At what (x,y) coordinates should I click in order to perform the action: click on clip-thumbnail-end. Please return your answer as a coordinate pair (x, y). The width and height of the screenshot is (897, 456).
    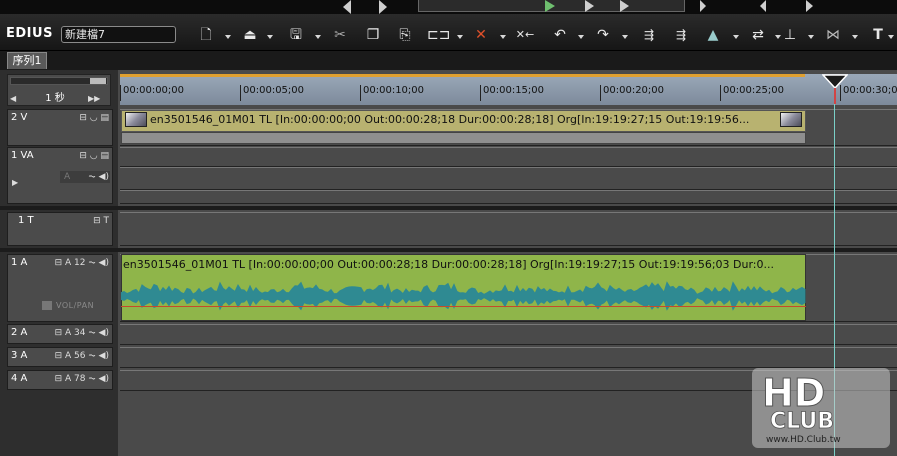
    Looking at the image, I should click on (791, 119).